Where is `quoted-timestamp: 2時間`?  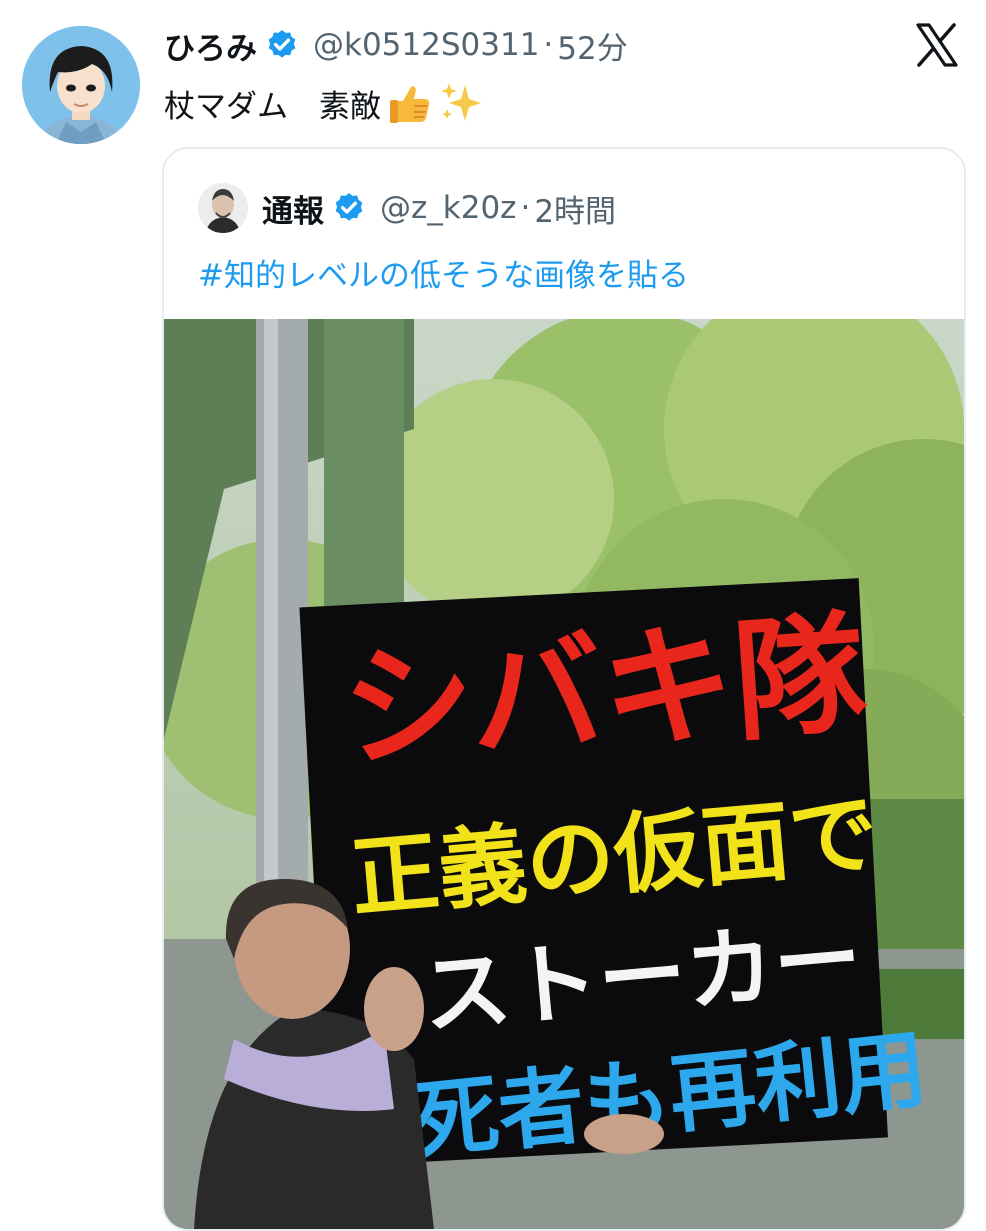
quoted-timestamp: 2時間 is located at coordinates (575, 208).